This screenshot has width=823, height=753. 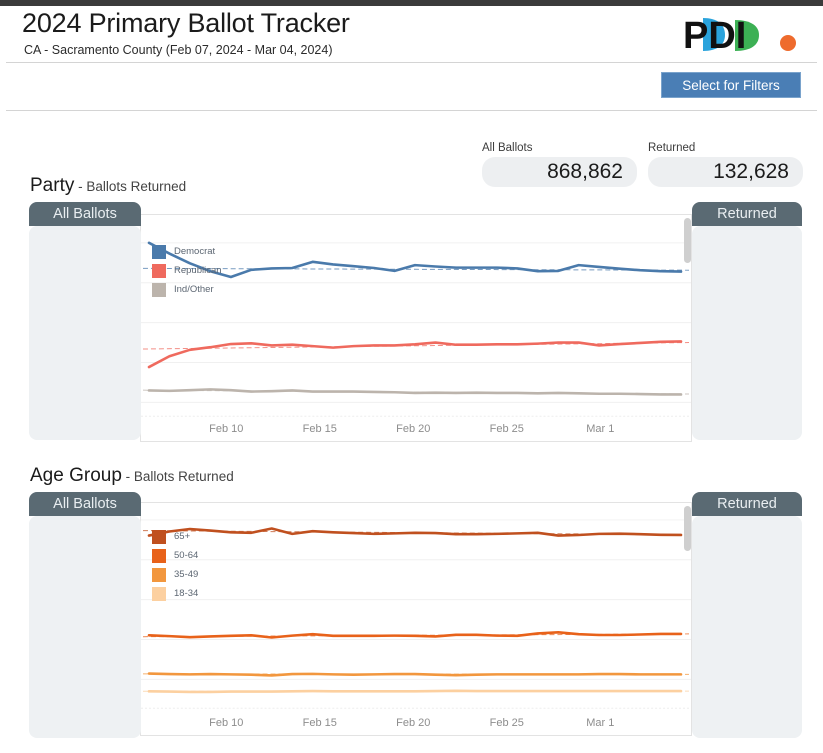 I want to click on legend-label: Republican, so click(x=198, y=270).